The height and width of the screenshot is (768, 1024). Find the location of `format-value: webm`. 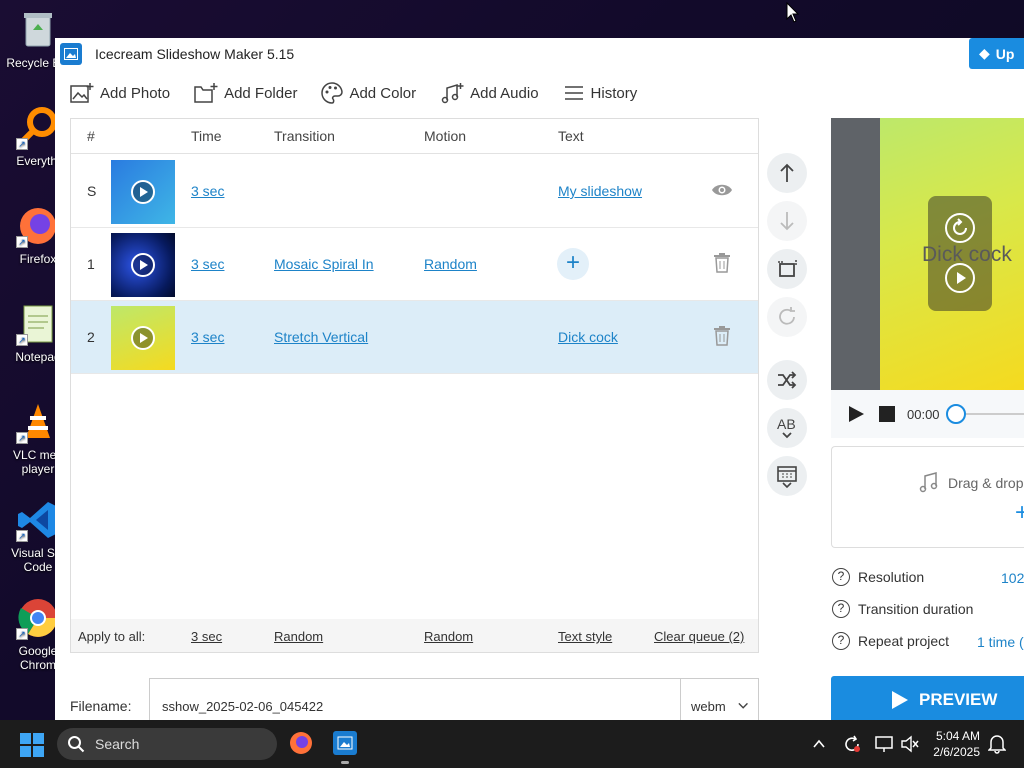

format-value: webm is located at coordinates (708, 706).